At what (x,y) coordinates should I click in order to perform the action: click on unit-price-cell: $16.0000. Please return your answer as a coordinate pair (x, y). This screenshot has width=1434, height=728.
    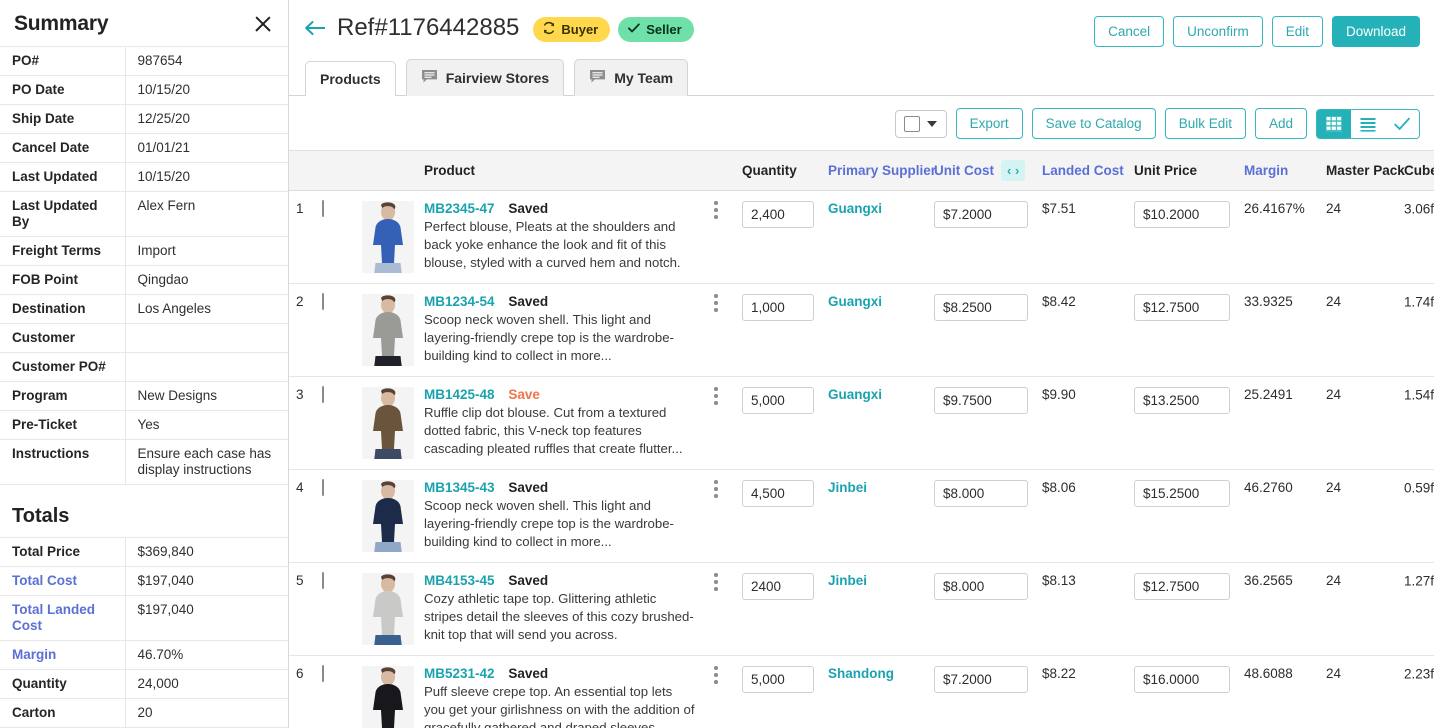
    Looking at the image, I should click on (1182, 691).